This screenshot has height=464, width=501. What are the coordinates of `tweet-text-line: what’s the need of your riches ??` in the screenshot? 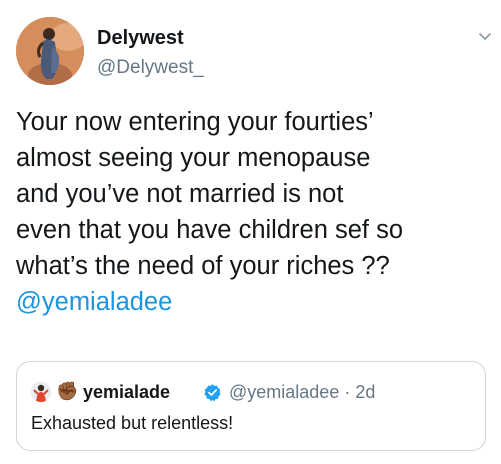 It's located at (203, 266).